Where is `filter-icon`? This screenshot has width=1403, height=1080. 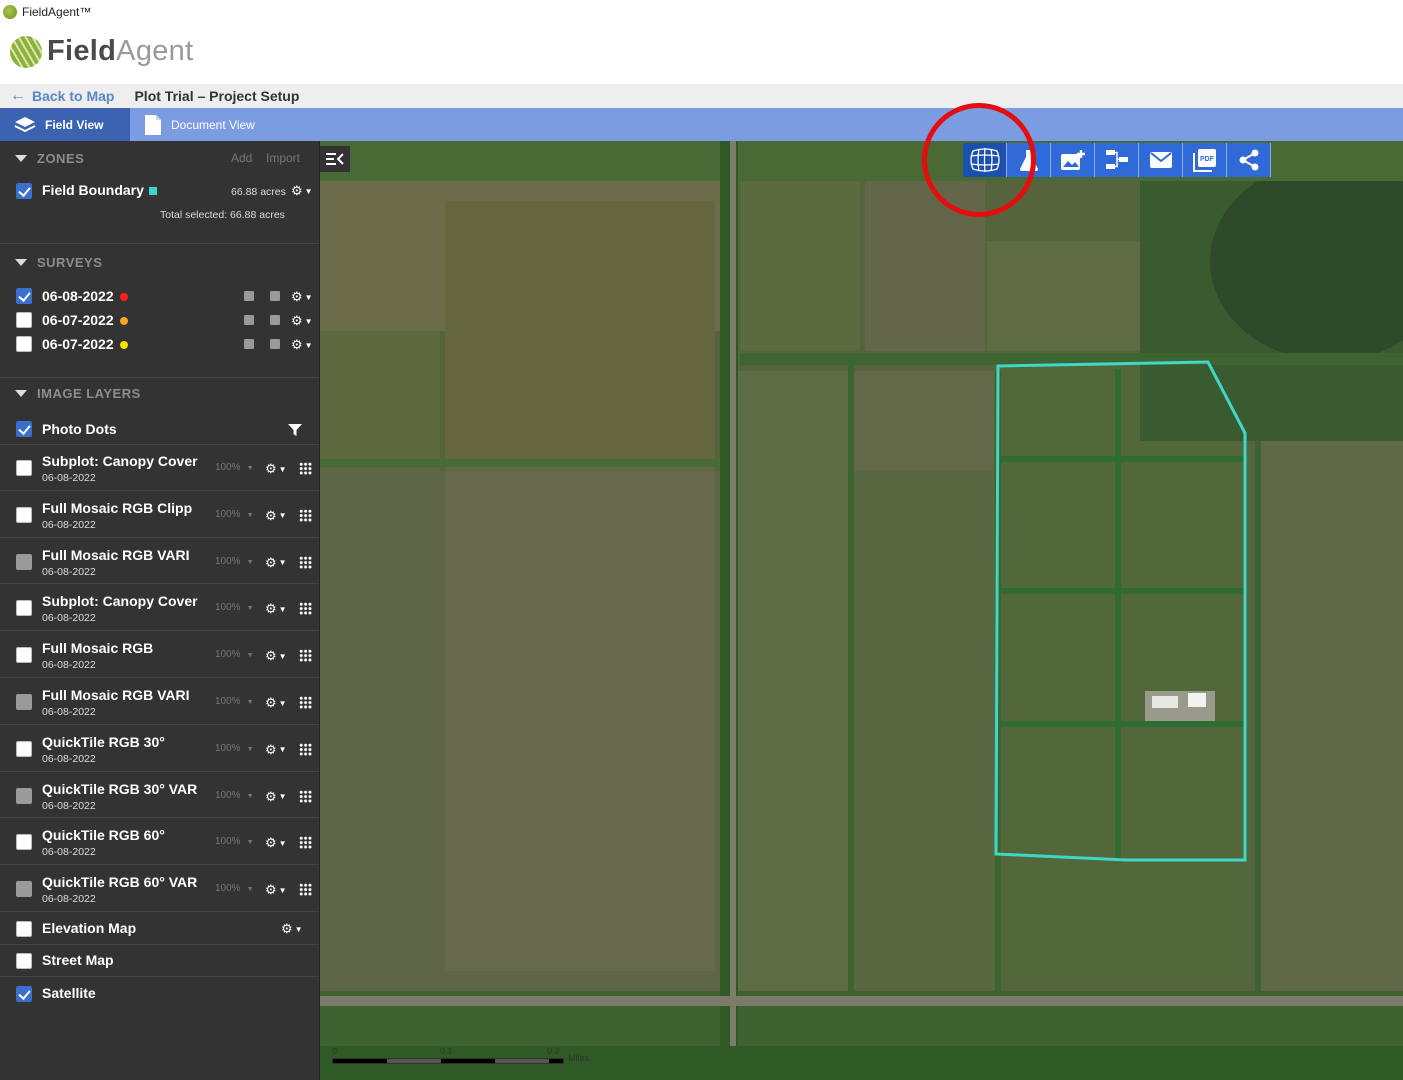
filter-icon is located at coordinates (295, 432).